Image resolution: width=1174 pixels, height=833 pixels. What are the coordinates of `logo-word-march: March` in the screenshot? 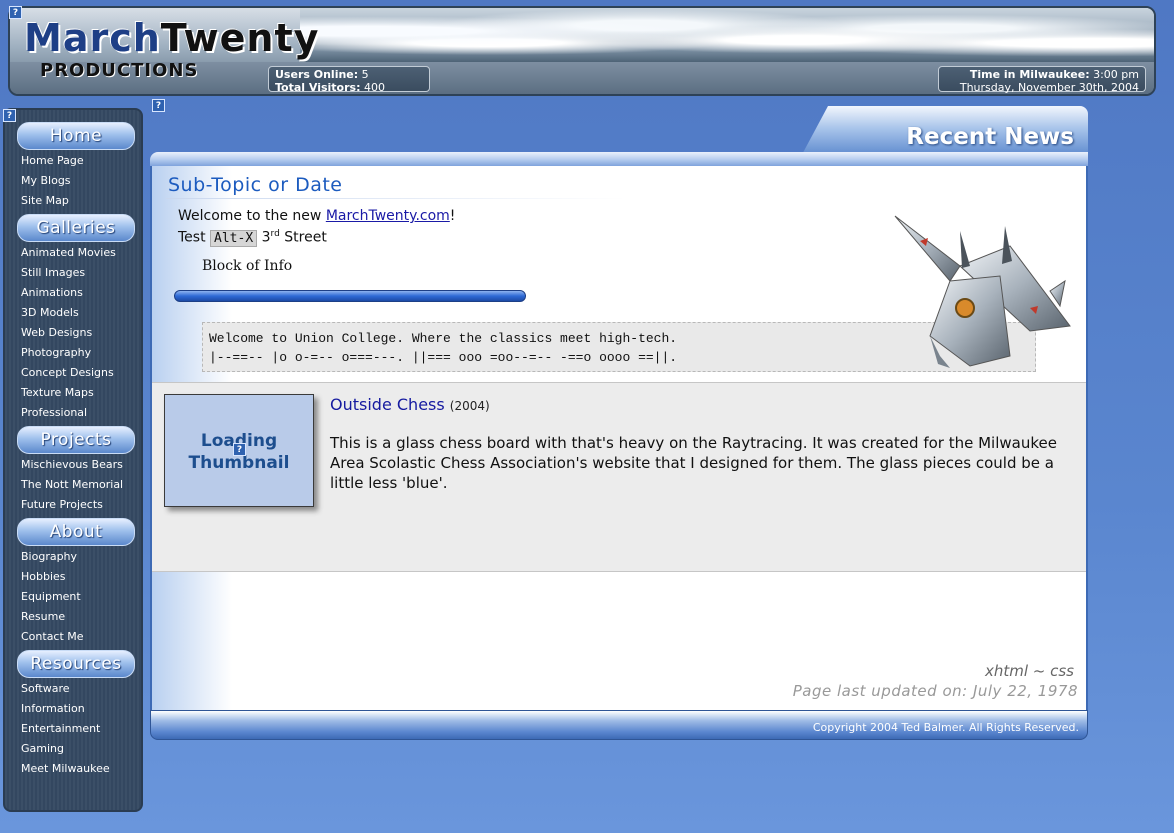 It's located at (92, 38).